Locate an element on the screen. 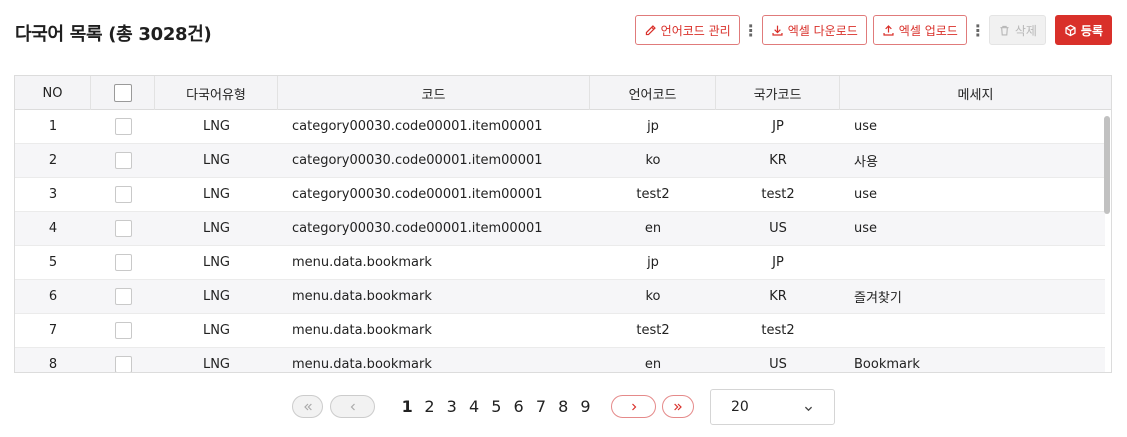 This screenshot has height=437, width=1127. first-page-button is located at coordinates (307, 406).